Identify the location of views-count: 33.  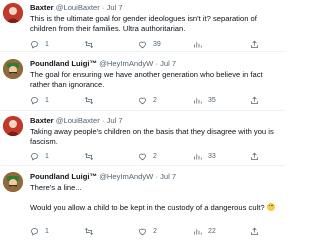
(212, 156).